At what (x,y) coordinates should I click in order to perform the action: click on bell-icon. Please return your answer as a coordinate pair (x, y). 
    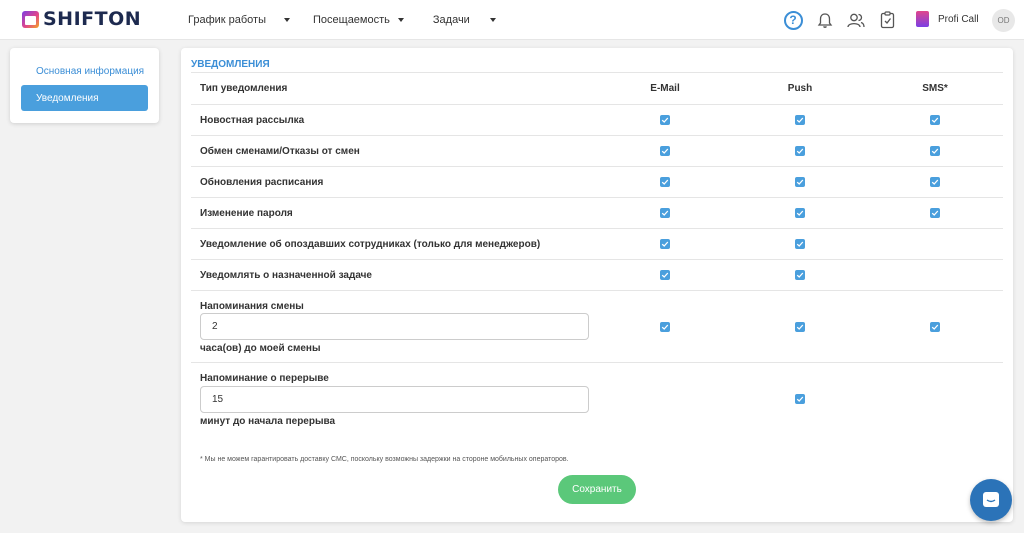
    Looking at the image, I should click on (825, 20).